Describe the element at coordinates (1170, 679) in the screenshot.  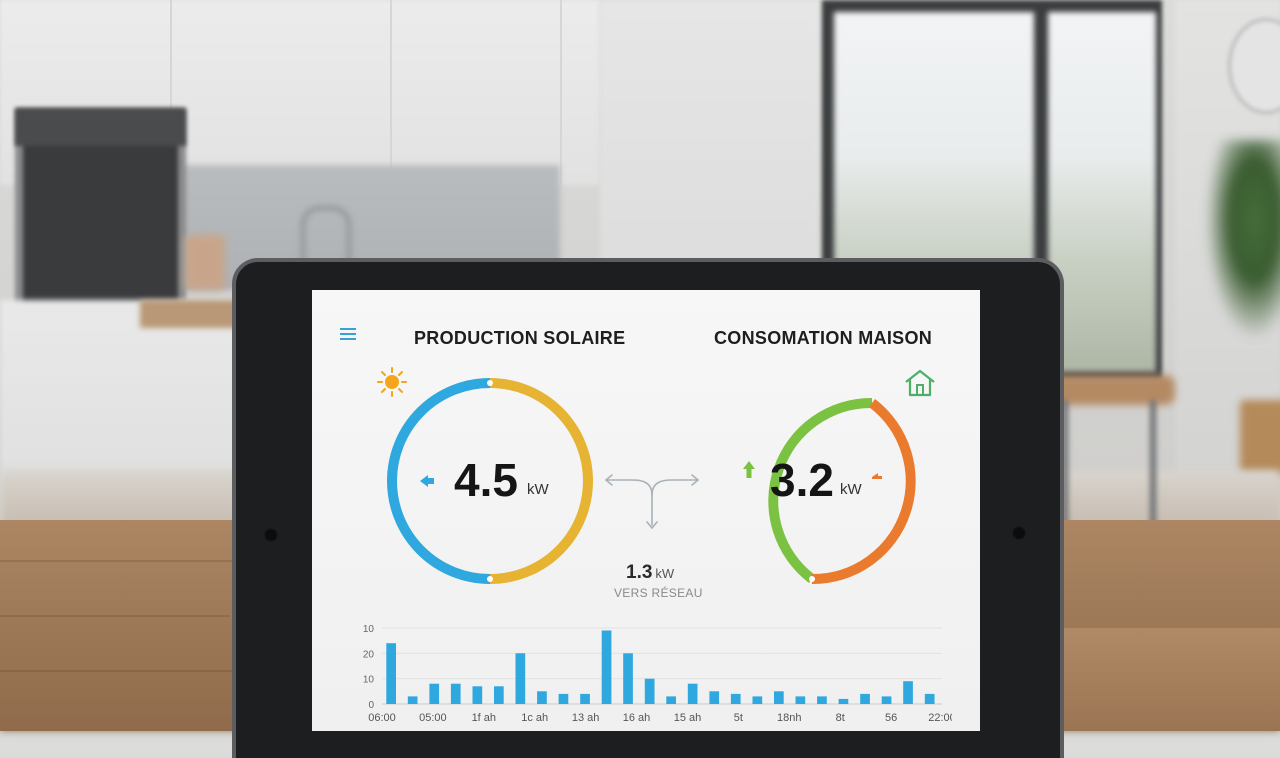
I see `wooden-table-edge` at that location.